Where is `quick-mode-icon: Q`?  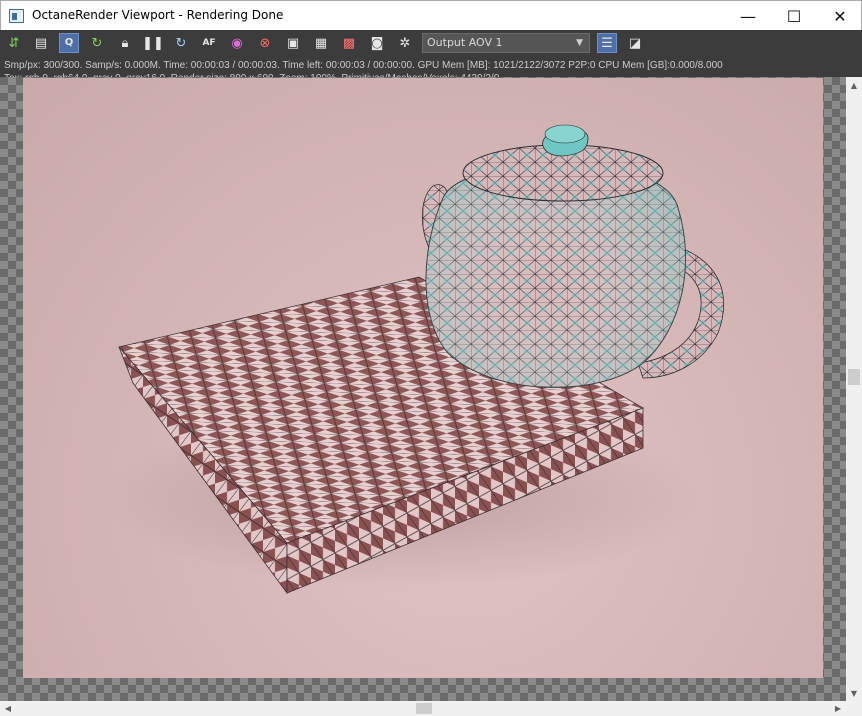 quick-mode-icon: Q is located at coordinates (69, 43).